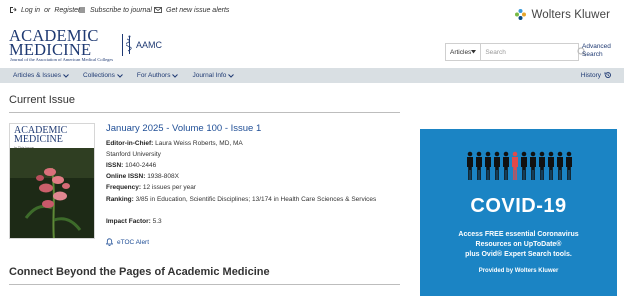  What do you see at coordinates (518, 206) in the screenshot?
I see `ad-headline: COVID-19` at bounding box center [518, 206].